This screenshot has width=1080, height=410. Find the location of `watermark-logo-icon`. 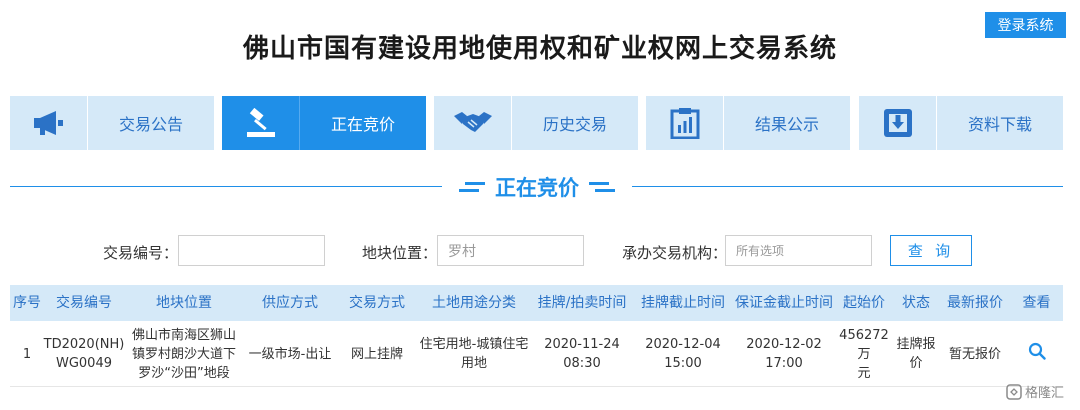

watermark-logo-icon is located at coordinates (1014, 391).